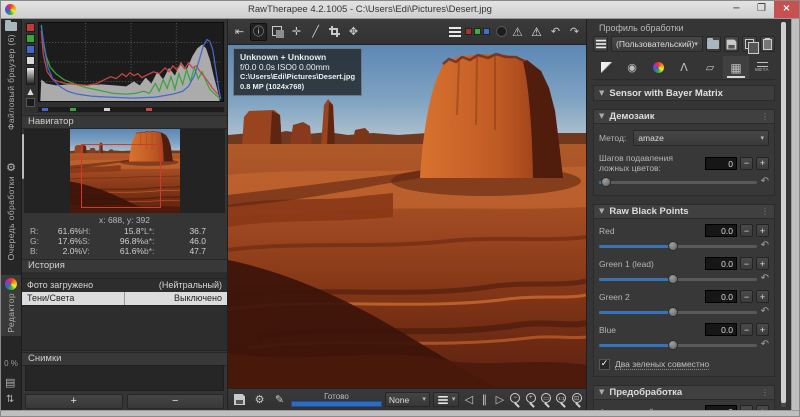 The image size is (800, 417). Describe the element at coordinates (531, 400) in the screenshot. I see `zoom-in-button: +` at that location.